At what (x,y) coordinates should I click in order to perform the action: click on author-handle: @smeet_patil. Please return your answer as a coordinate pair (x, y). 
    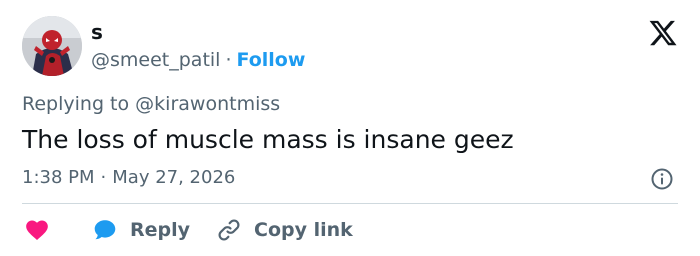
    Looking at the image, I should click on (155, 60).